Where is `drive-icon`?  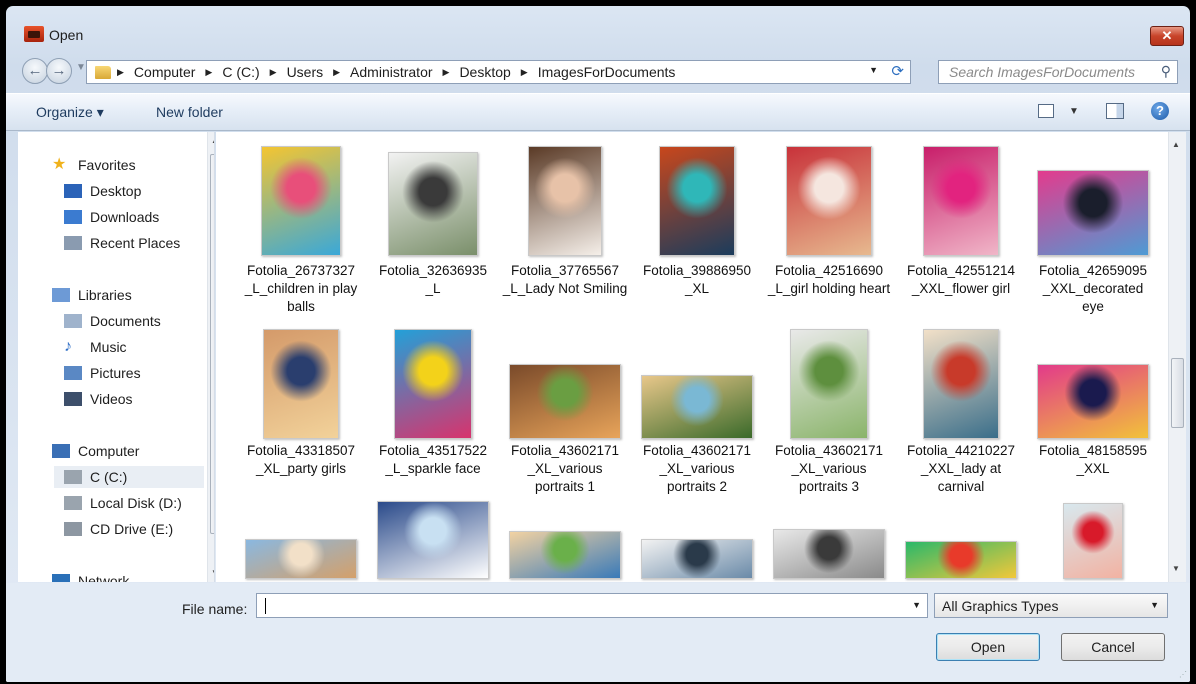
drive-icon is located at coordinates (73, 503).